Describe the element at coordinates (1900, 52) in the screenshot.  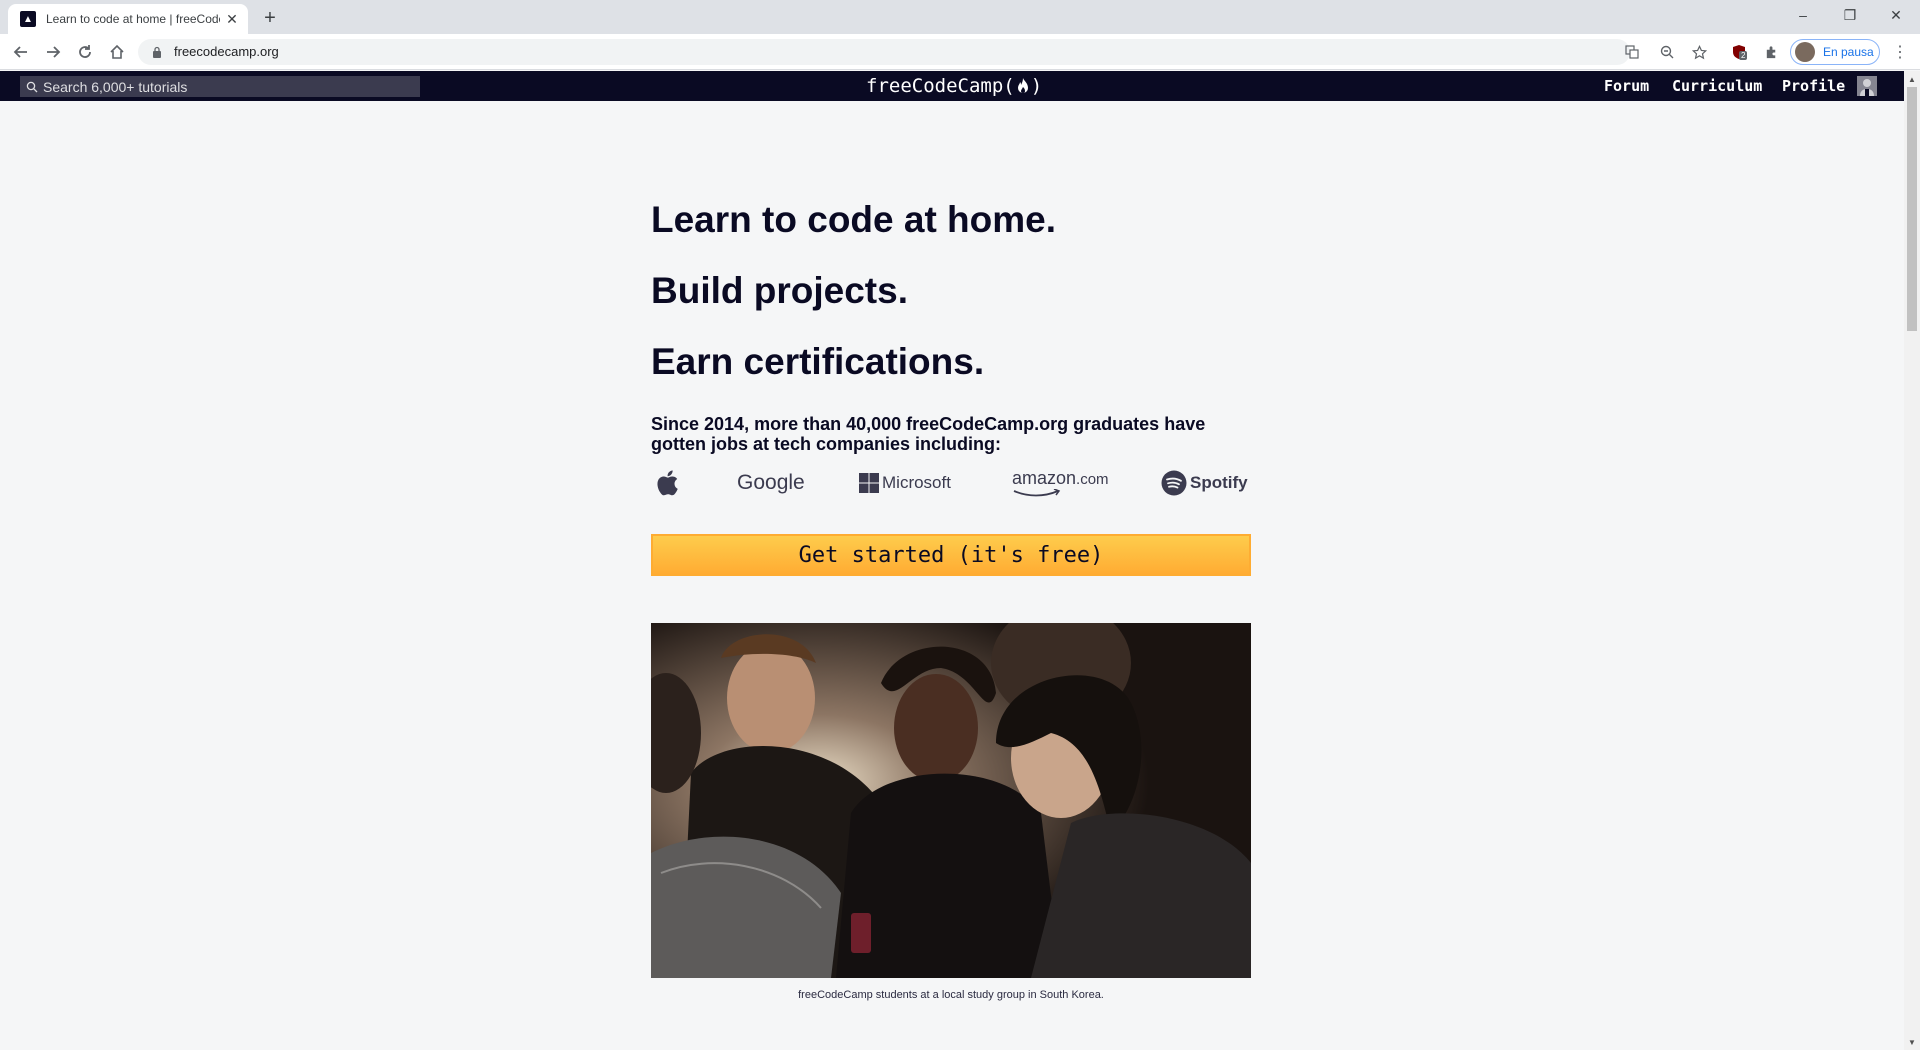
I see `browser-menu-icon: ⋮` at that location.